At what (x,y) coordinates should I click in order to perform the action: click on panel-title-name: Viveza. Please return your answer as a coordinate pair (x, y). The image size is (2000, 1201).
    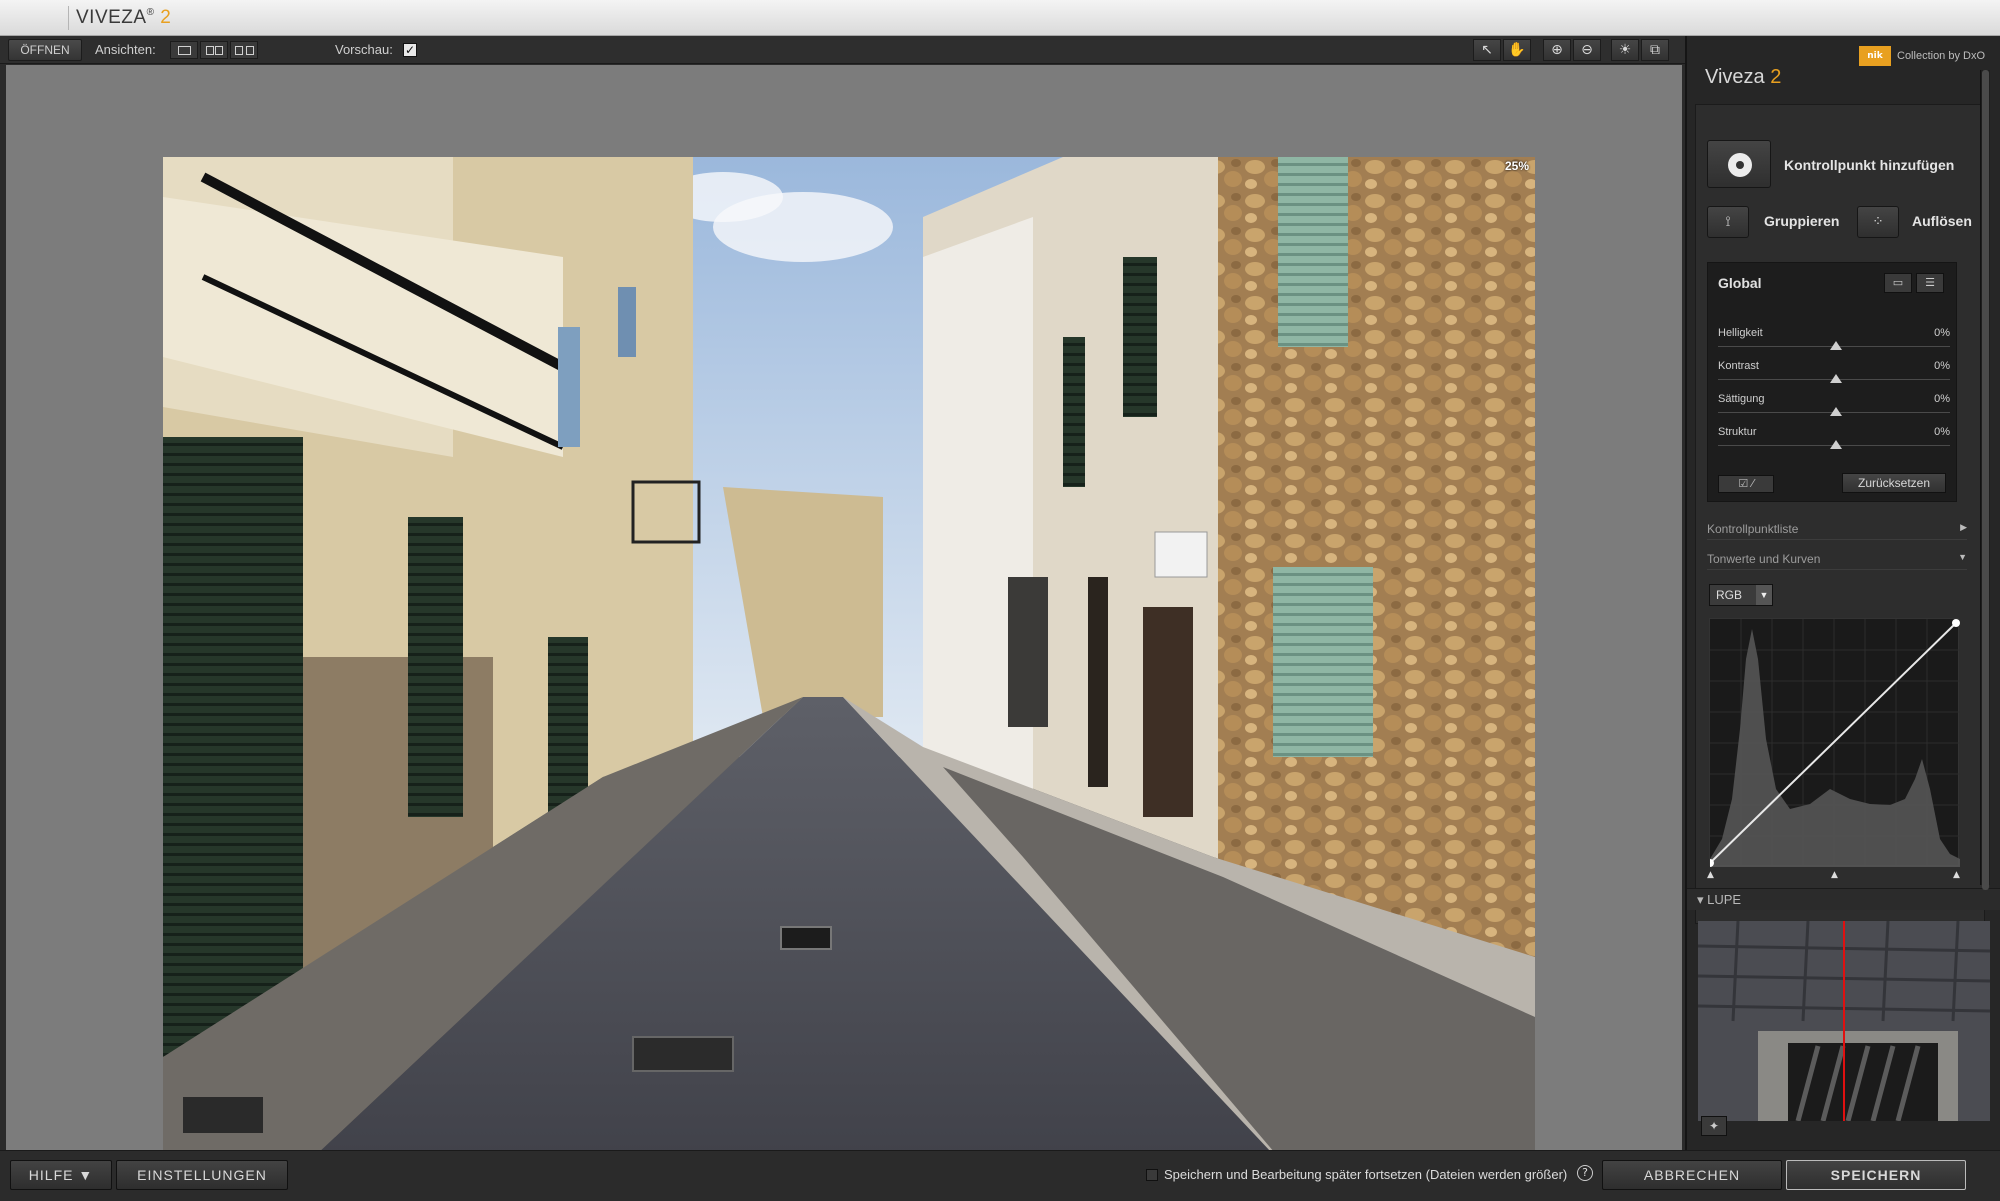
    Looking at the image, I should click on (1735, 77).